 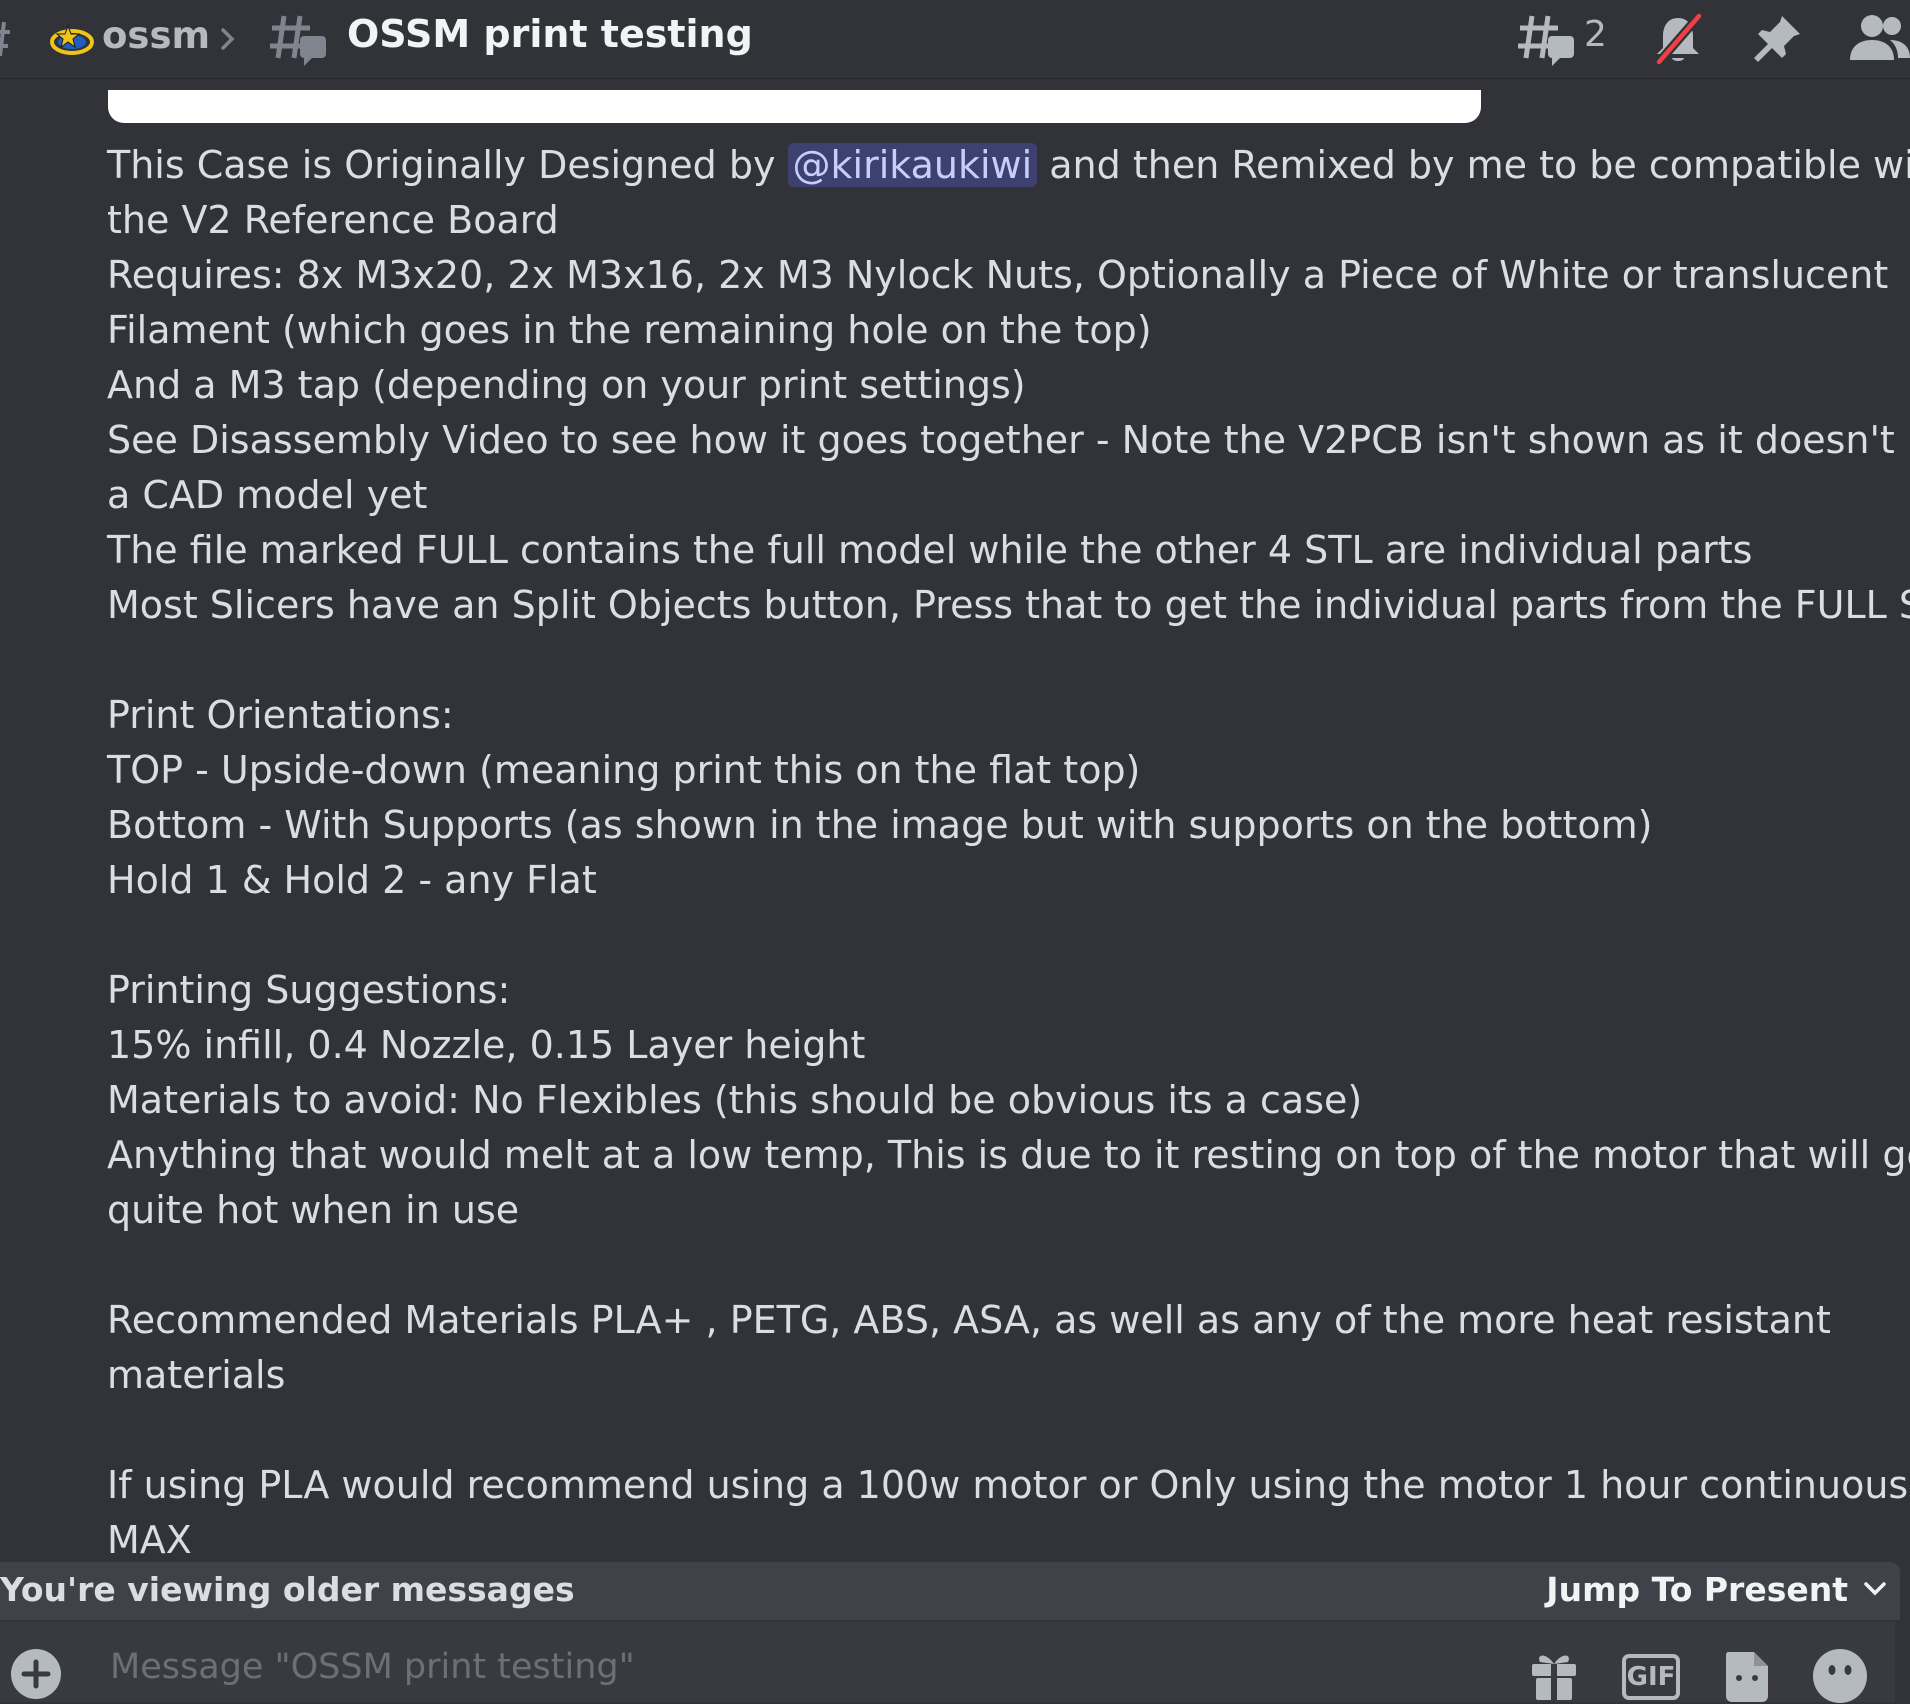 What do you see at coordinates (912, 165) in the screenshot?
I see `user-mention: @kirikaukiwi` at bounding box center [912, 165].